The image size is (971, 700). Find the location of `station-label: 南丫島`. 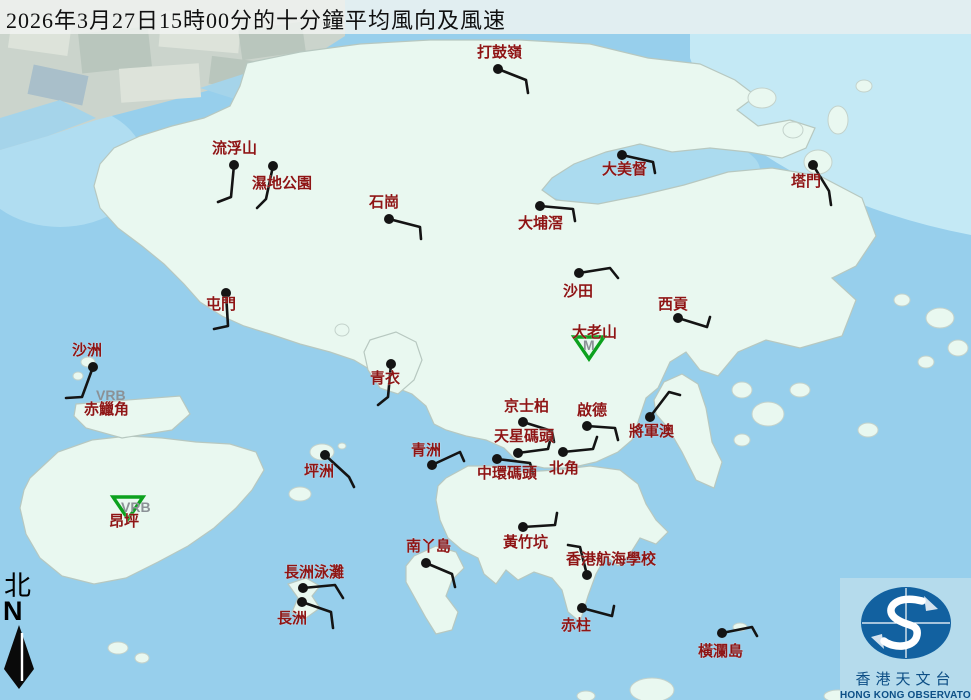

station-label: 南丫島 is located at coordinates (428, 546).